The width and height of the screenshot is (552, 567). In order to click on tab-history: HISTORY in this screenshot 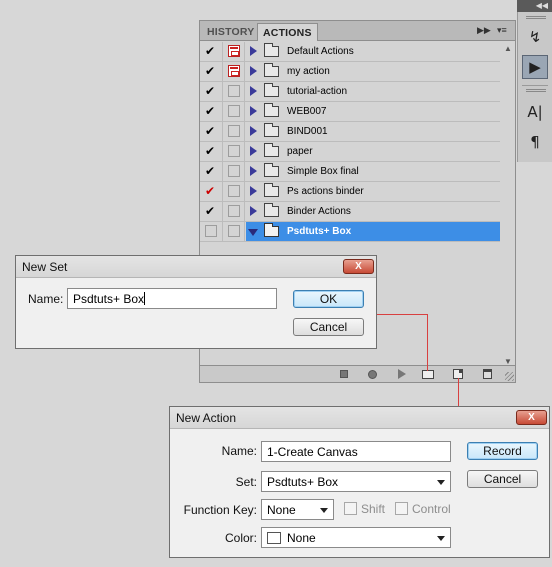, I will do `click(231, 32)`.